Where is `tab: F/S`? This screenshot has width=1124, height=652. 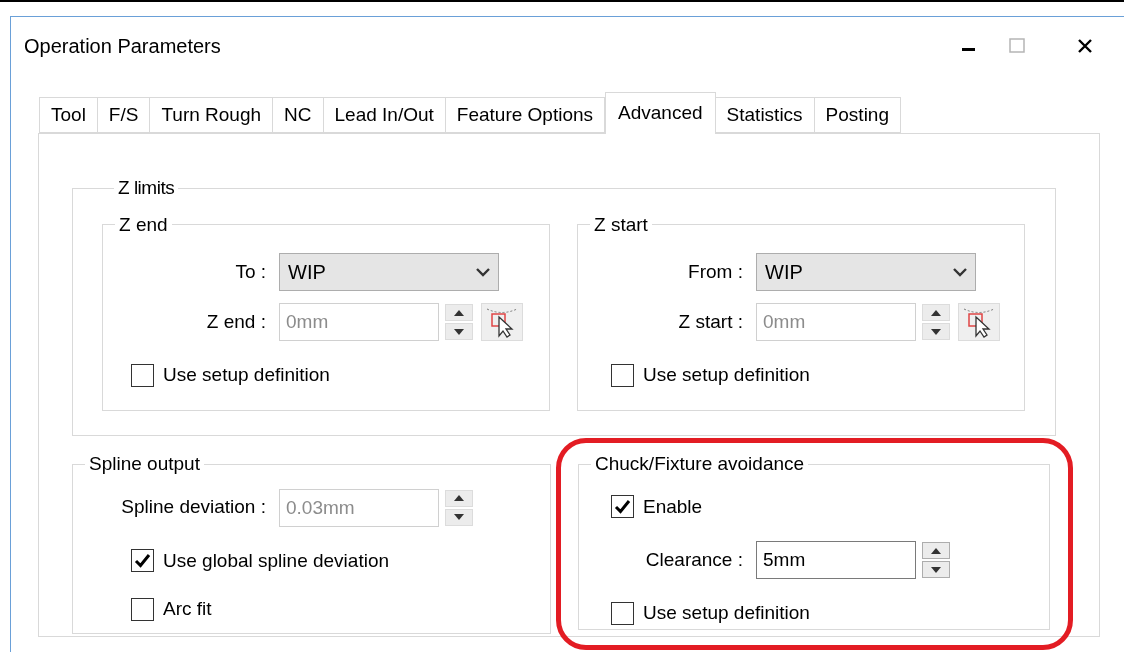 tab: F/S is located at coordinates (123, 115).